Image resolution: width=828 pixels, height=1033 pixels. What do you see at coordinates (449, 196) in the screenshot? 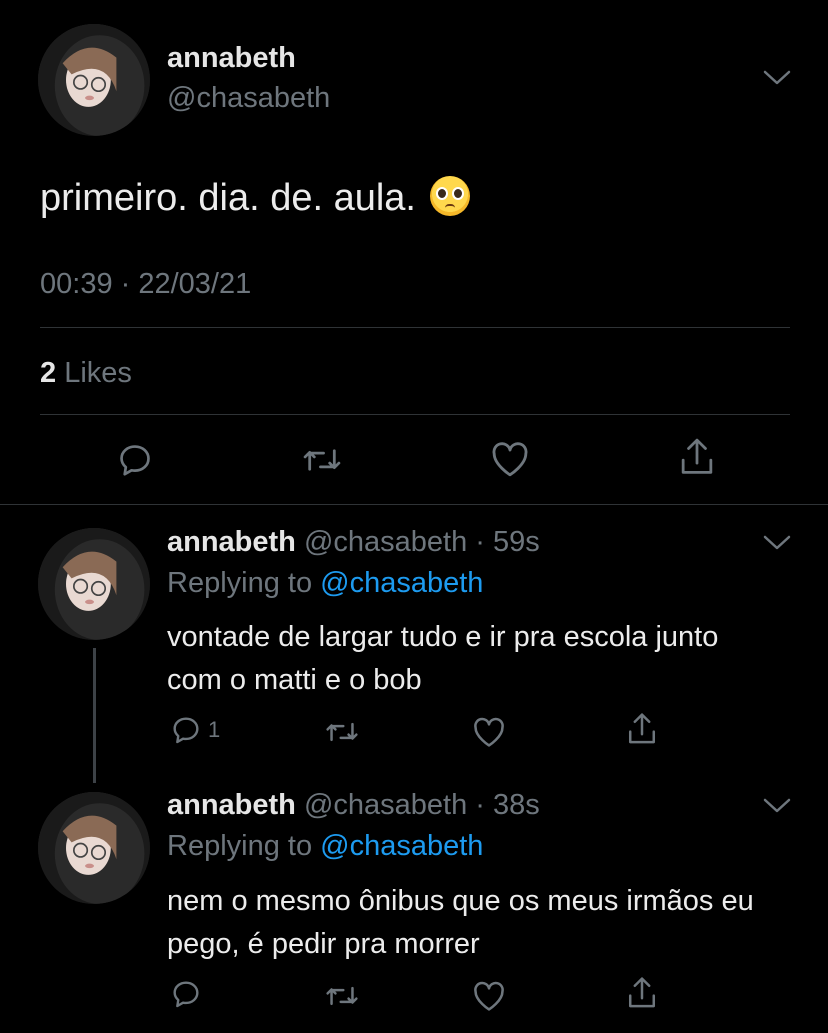
I see `pleading-face-emoji-icon` at bounding box center [449, 196].